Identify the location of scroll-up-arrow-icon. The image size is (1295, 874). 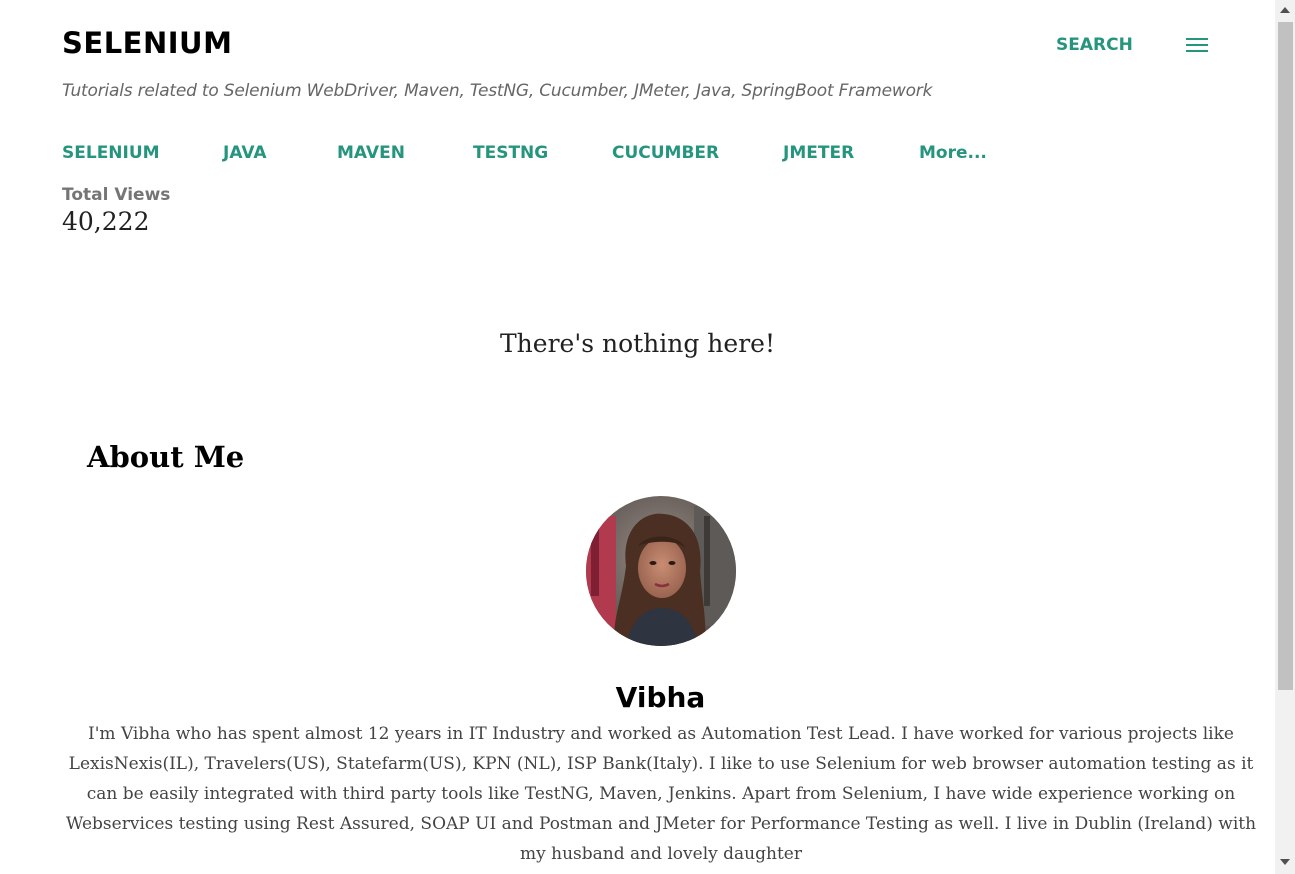
(1285, 10).